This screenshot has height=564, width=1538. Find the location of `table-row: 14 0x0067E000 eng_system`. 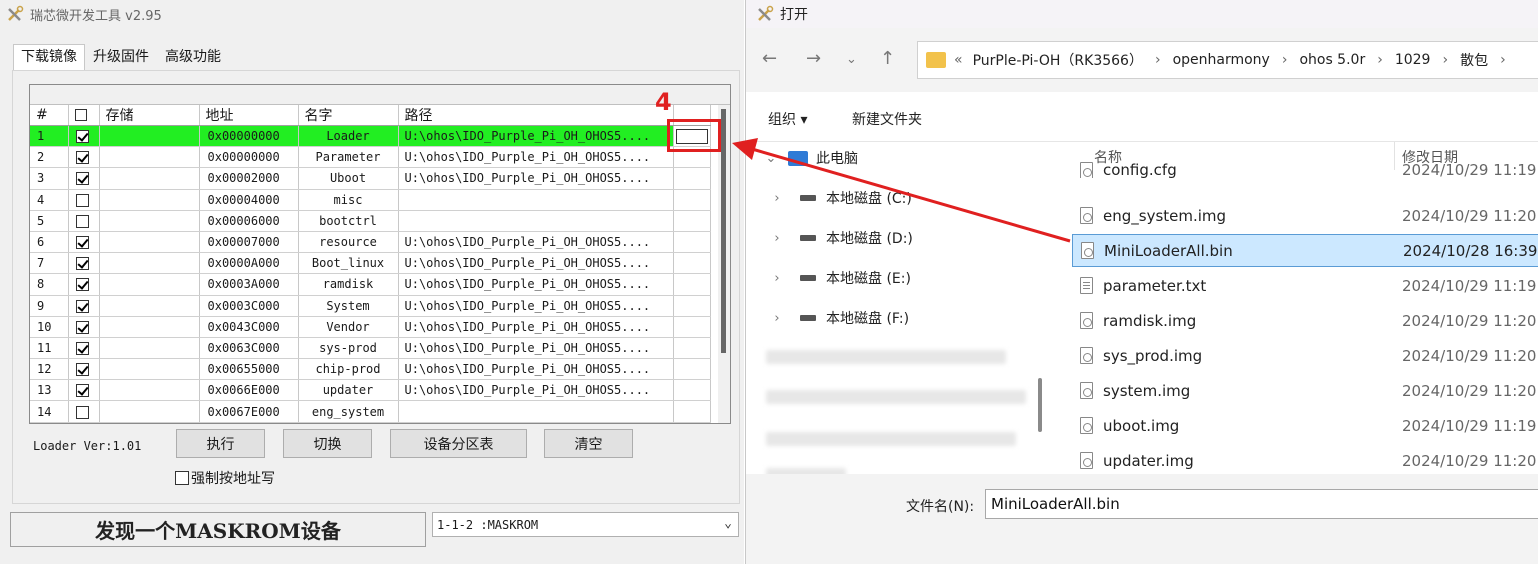

table-row: 14 0x0067E000 eng_system is located at coordinates (370, 411).